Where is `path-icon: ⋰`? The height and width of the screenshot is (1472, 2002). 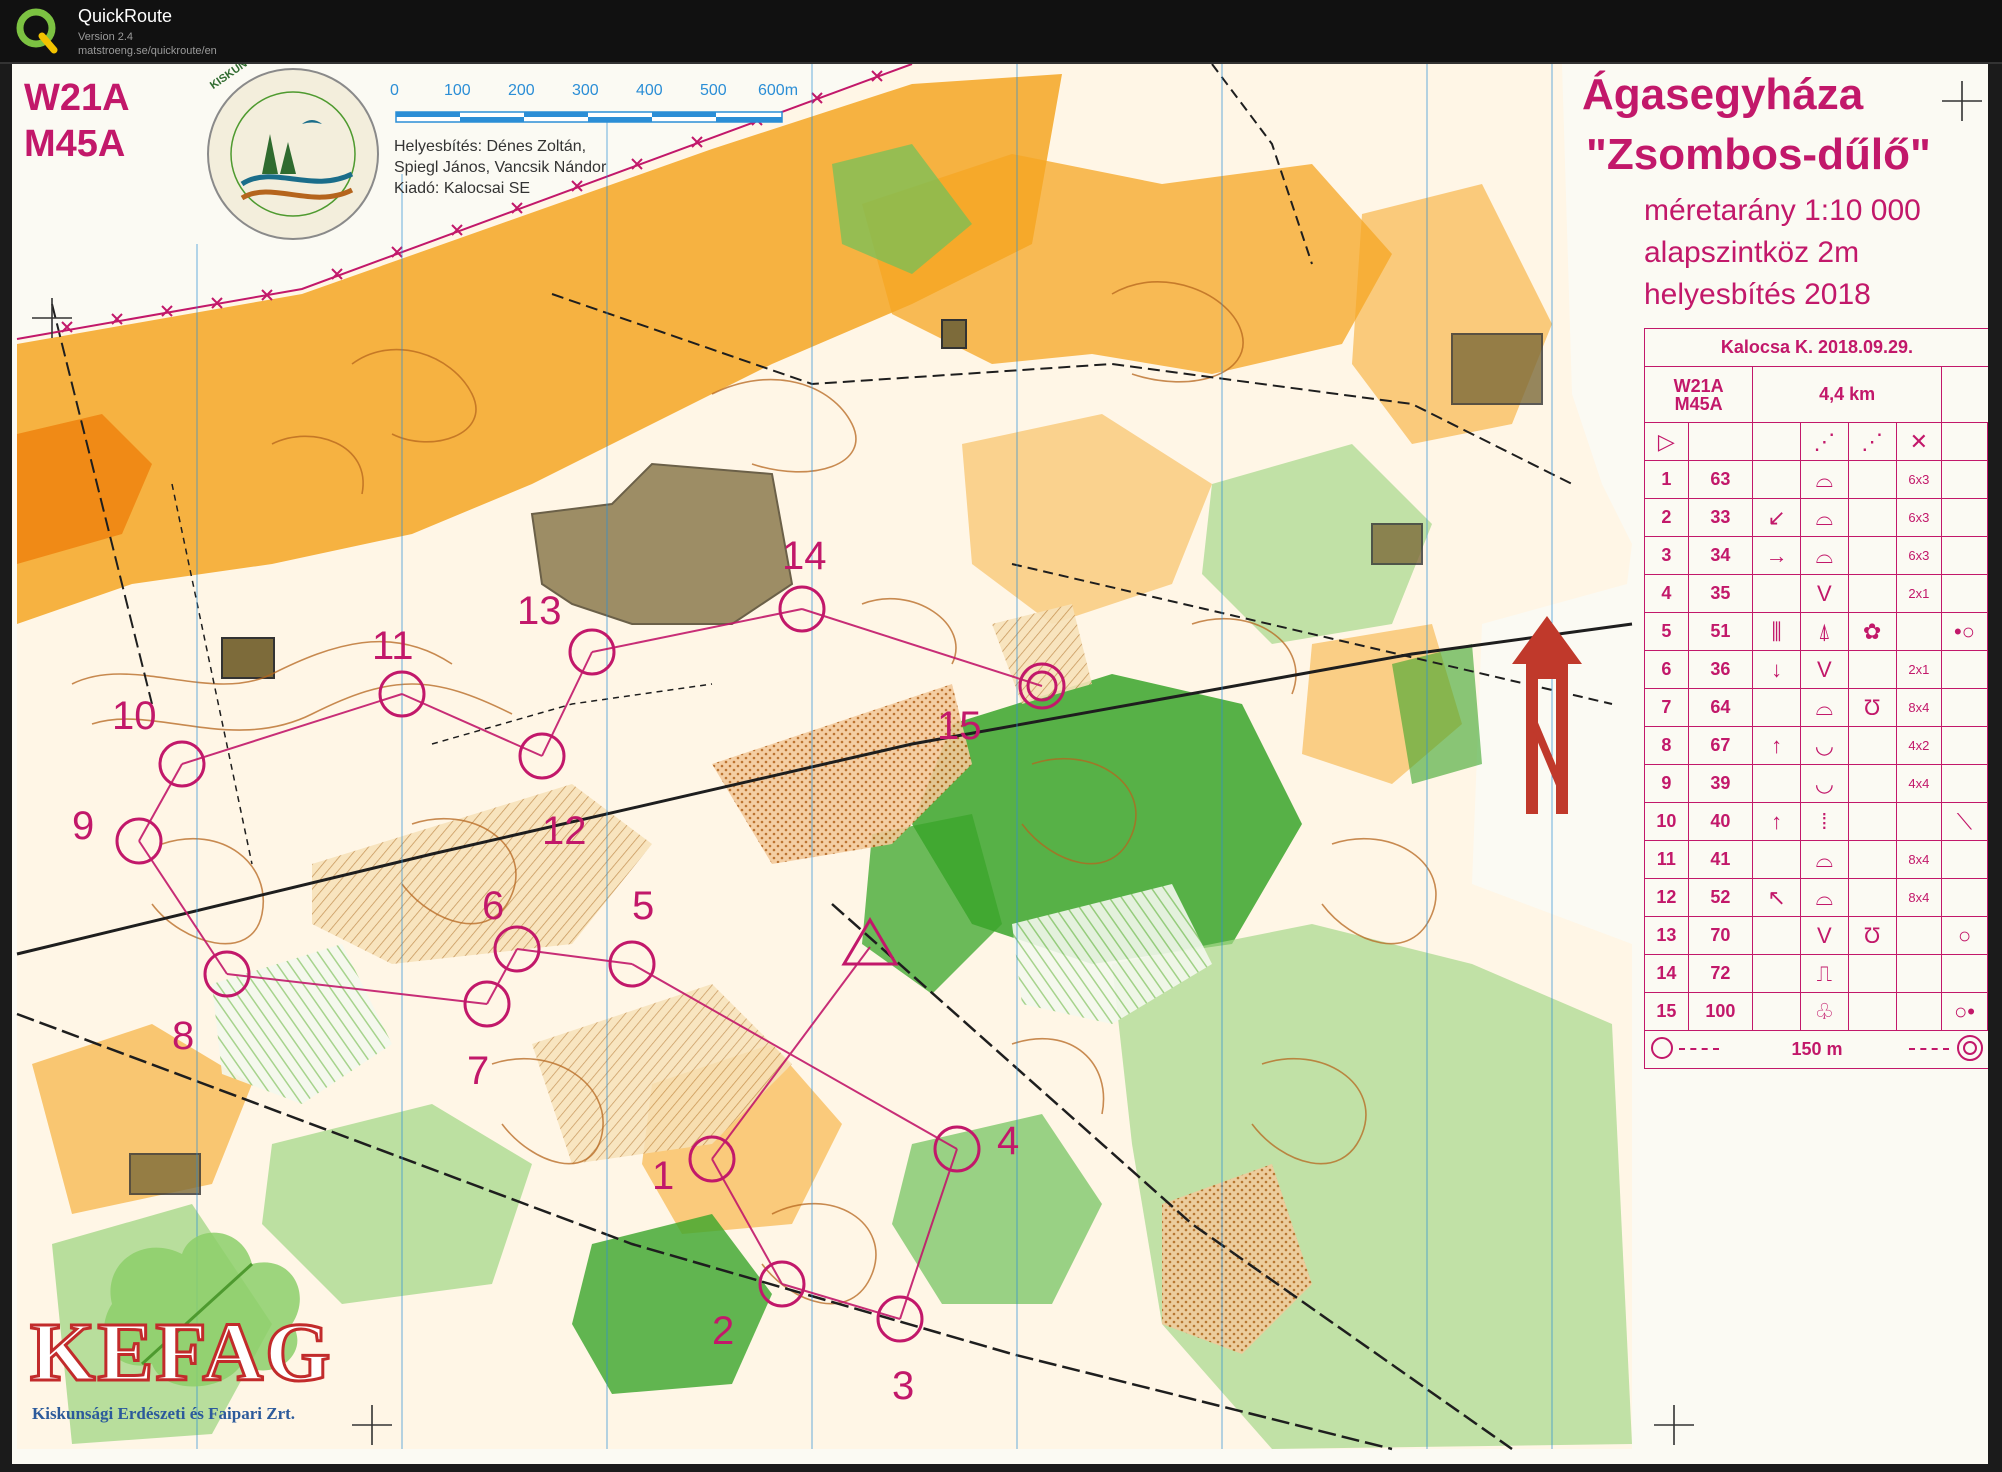 path-icon: ⋰ is located at coordinates (1824, 441).